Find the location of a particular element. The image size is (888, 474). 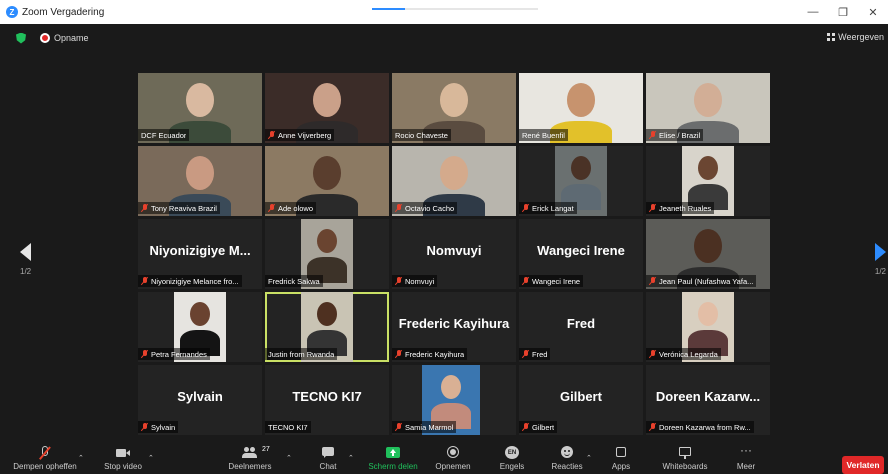

participants-count: 27 is located at coordinates (266, 449).